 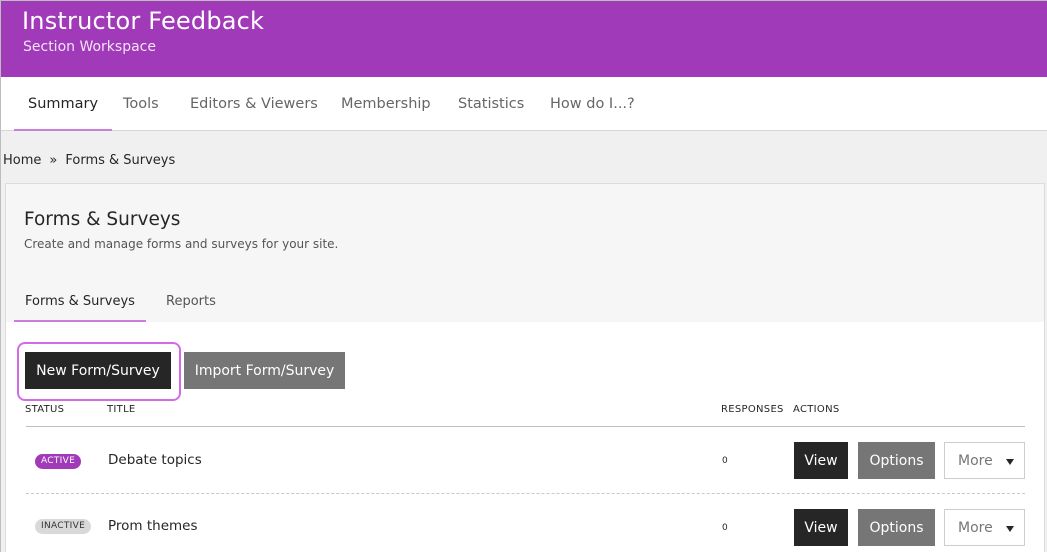 I want to click on subtab-reports: Reports, so click(x=191, y=308).